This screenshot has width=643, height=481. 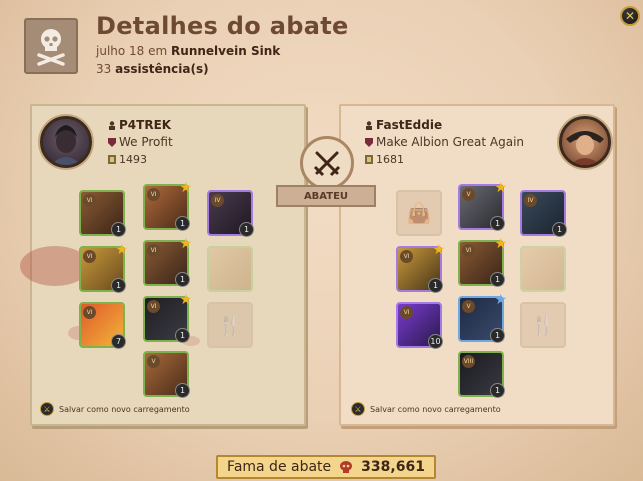 I want to click on victim-guild-row: Make Albion Great Again, so click(x=444, y=142).